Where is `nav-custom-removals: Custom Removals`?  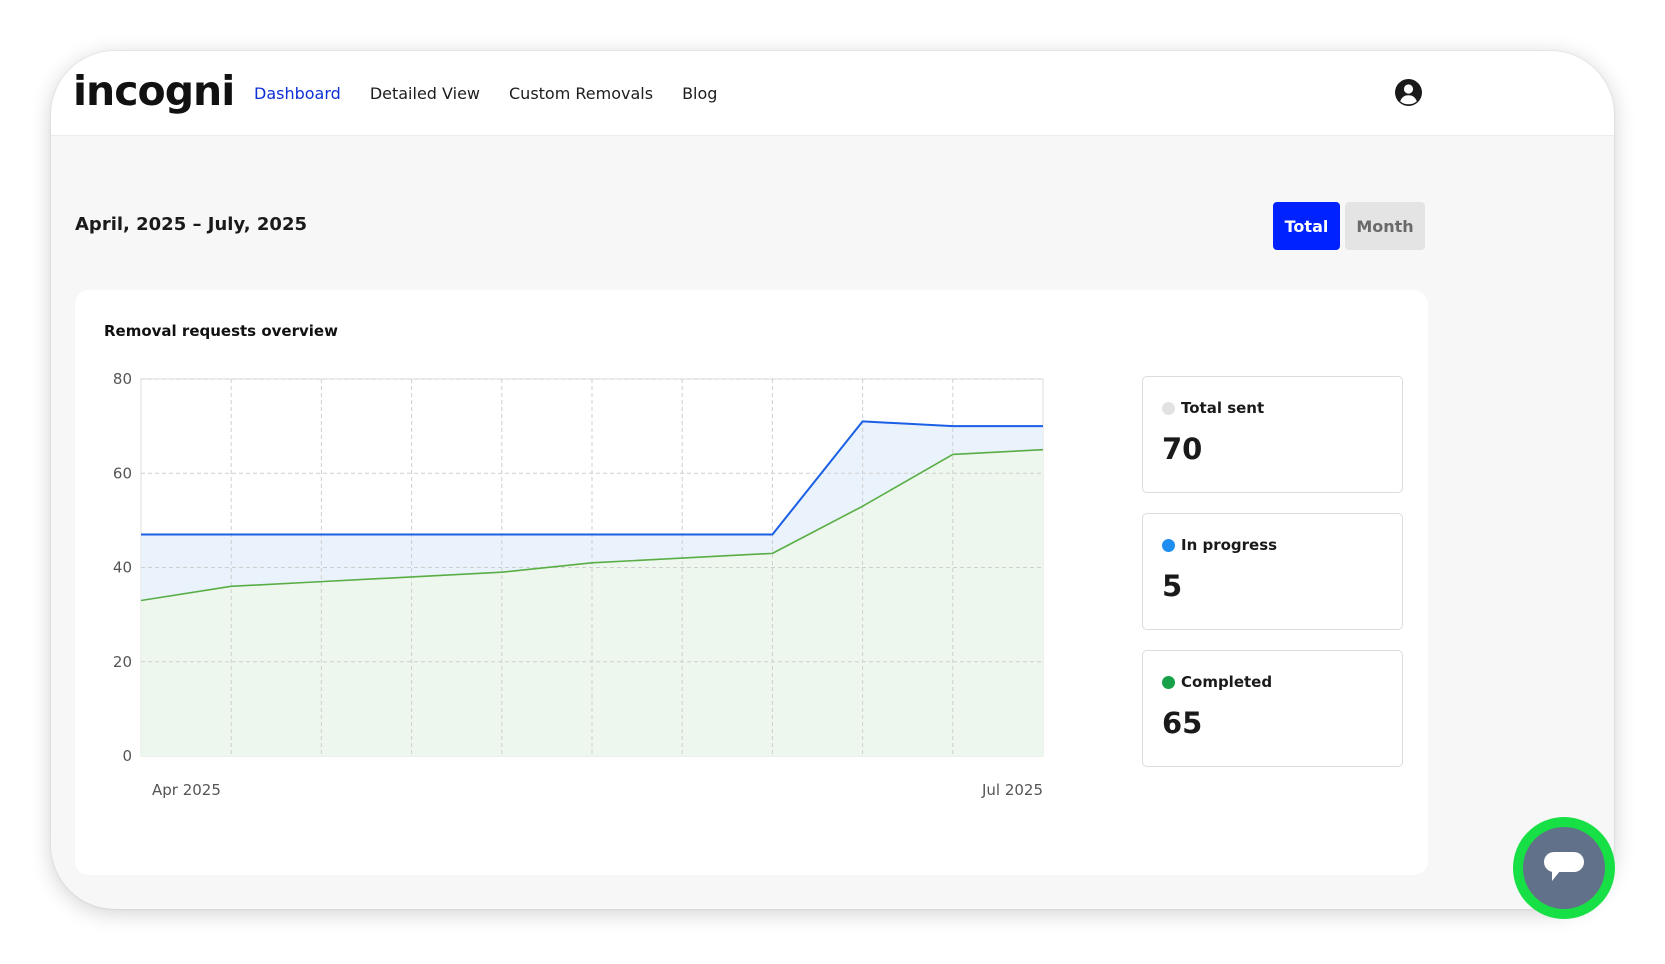
nav-custom-removals: Custom Removals is located at coordinates (581, 94).